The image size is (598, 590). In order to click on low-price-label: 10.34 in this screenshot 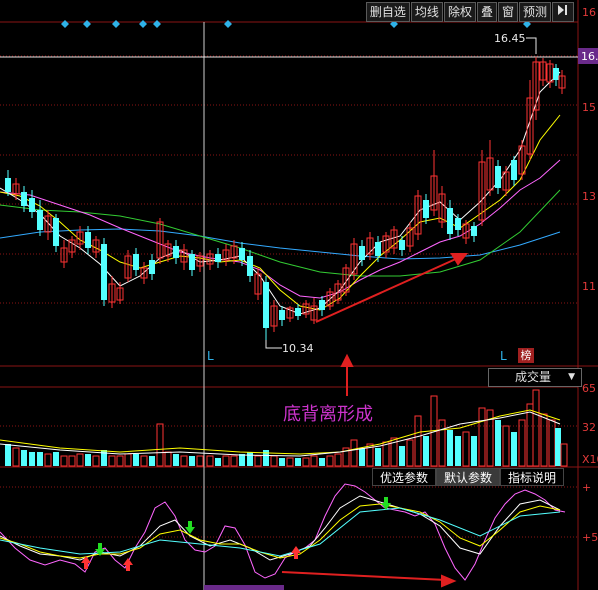, I will do `click(298, 348)`.